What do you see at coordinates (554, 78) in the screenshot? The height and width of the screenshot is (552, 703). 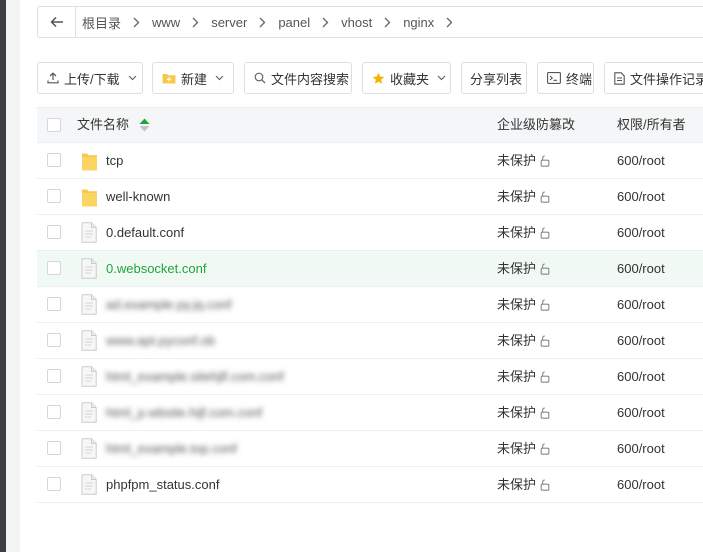 I see `terminal-icon` at bounding box center [554, 78].